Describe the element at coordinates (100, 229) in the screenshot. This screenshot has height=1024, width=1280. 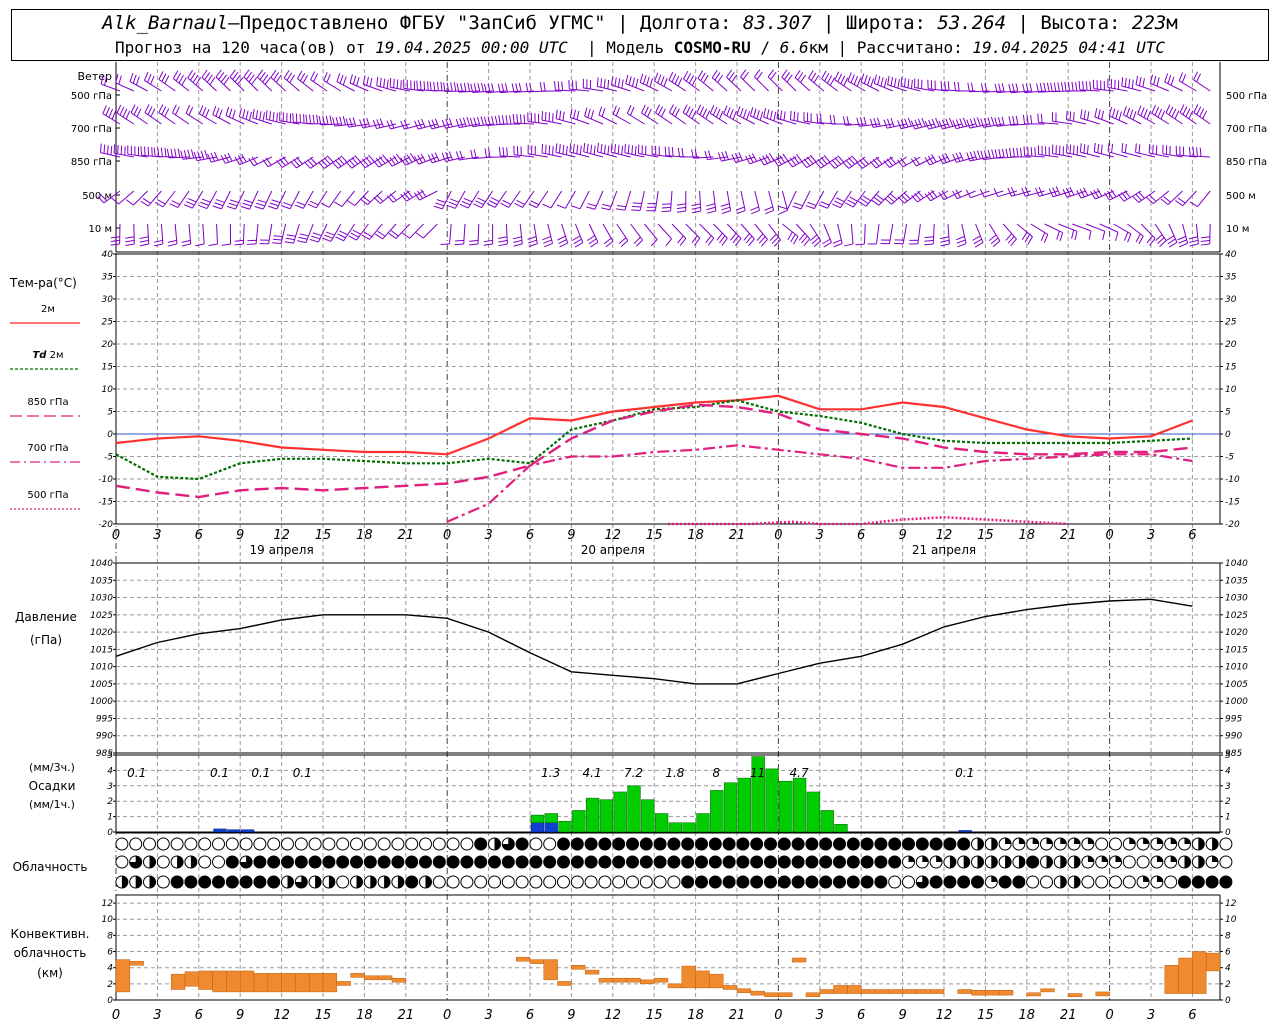
I see `wind-level-label: 10 м` at that location.